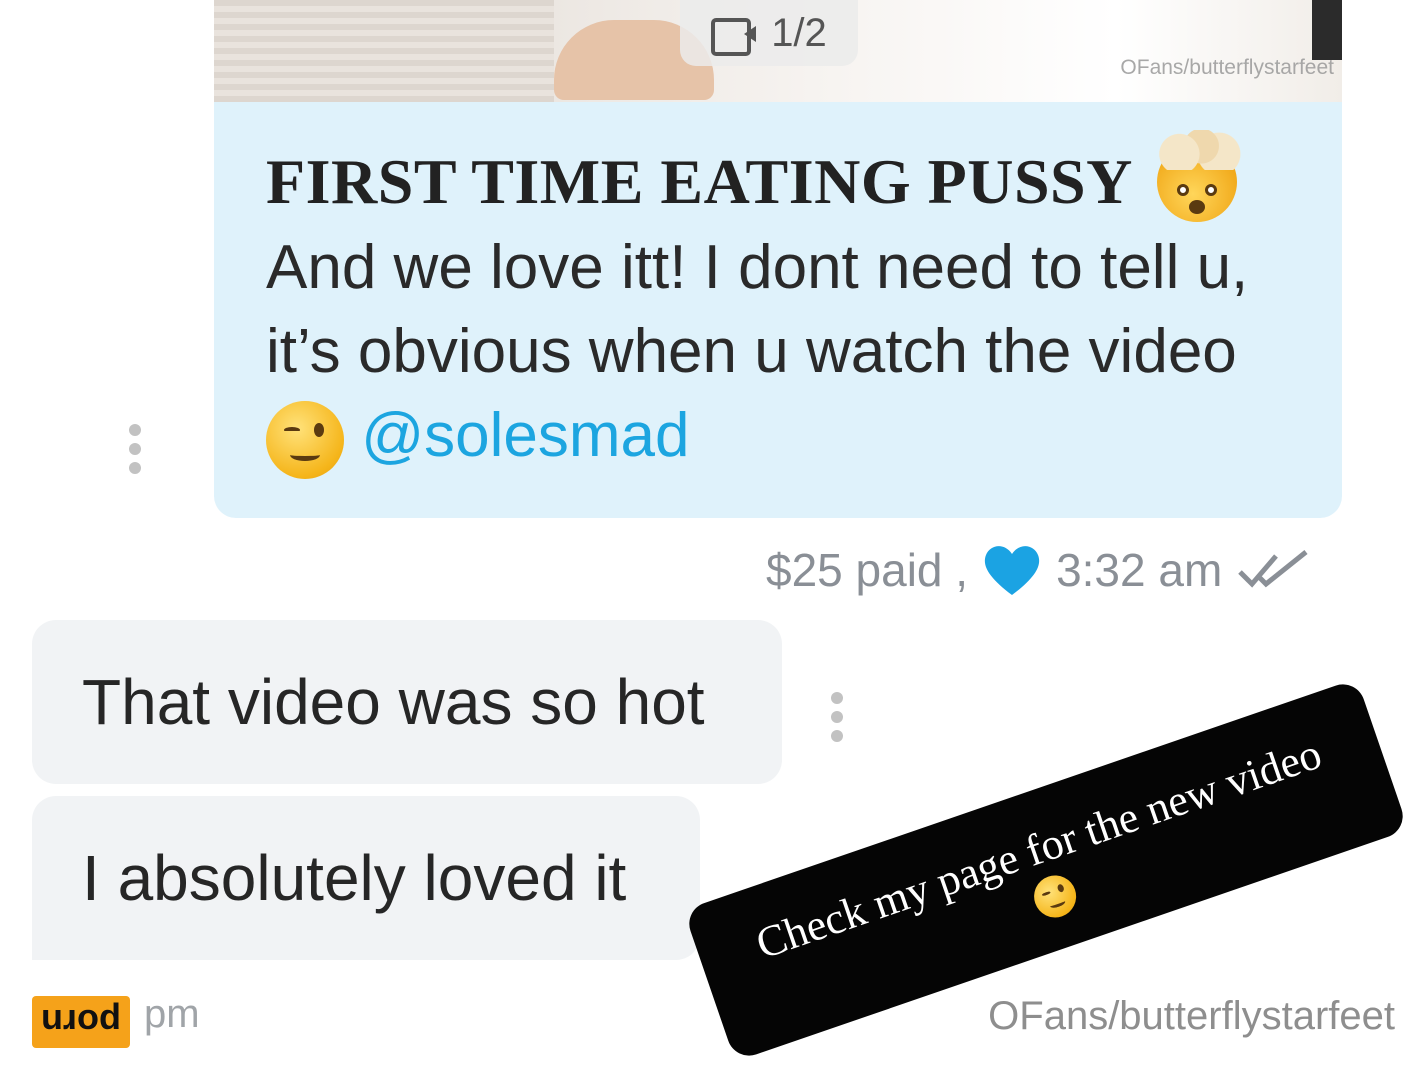 Image resolution: width=1409 pixels, height=1077 pixels. I want to click on incoming-message-text: That video was so hot, so click(393, 702).